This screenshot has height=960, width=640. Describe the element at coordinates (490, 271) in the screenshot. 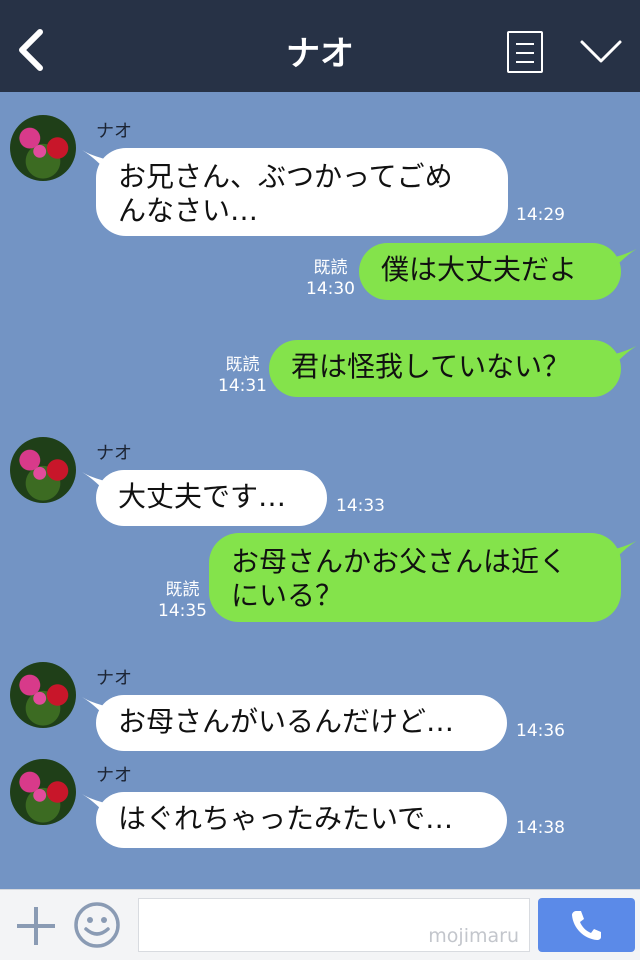

I see `message-bubble: 僕は大丈夫だよ` at that location.